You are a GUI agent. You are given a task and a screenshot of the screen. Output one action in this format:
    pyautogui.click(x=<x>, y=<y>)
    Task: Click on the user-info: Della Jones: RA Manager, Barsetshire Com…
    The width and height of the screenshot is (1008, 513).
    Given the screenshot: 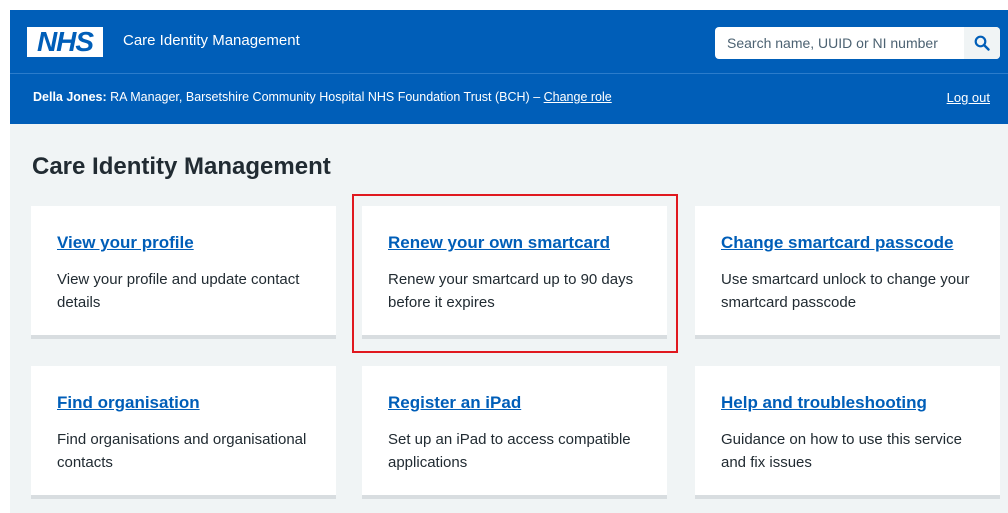 What is the action you would take?
    pyautogui.click(x=322, y=97)
    